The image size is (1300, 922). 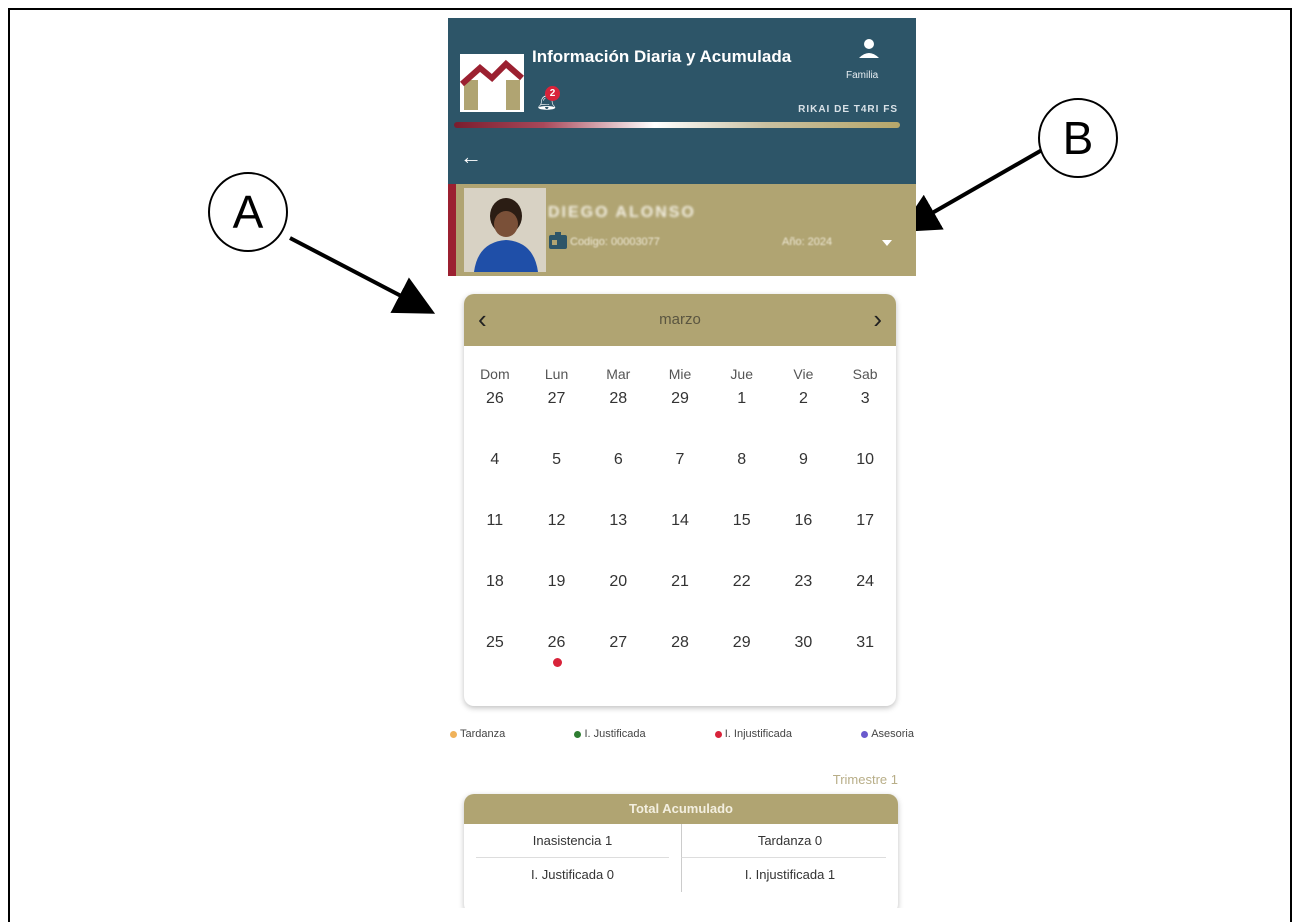 I want to click on day-number: 18, so click(x=494, y=581).